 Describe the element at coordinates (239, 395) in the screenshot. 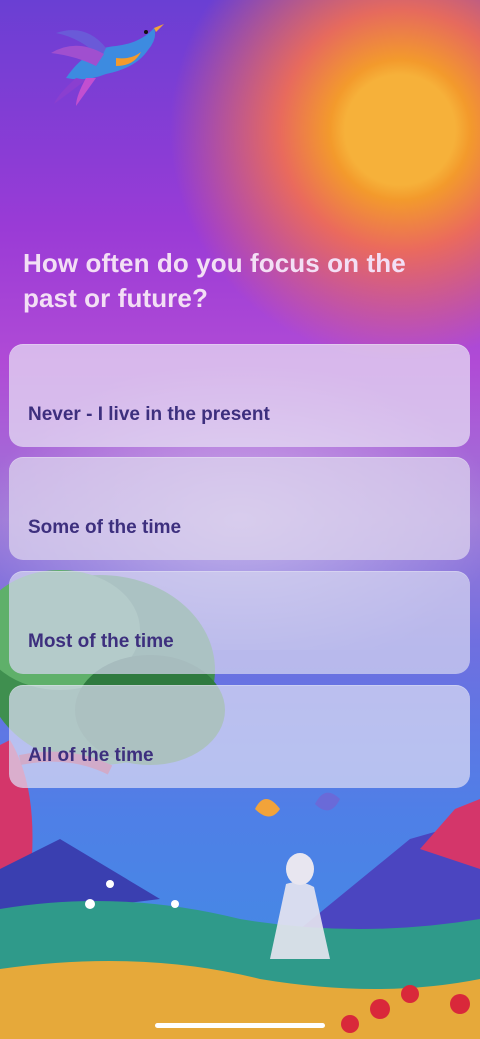

I see `answer-option-never: Never - I live in the present` at that location.